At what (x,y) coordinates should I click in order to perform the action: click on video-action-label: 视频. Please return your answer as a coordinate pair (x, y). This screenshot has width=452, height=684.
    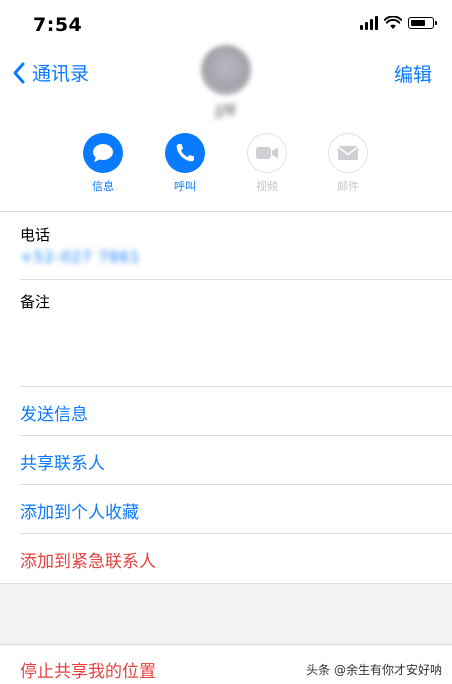
    Looking at the image, I should click on (267, 186).